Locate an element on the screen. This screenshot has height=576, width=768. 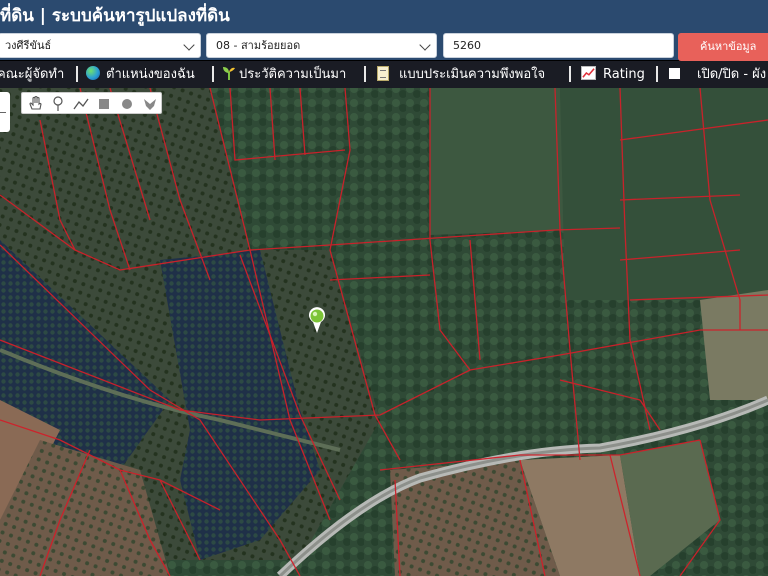
line-icon is located at coordinates (81, 104).